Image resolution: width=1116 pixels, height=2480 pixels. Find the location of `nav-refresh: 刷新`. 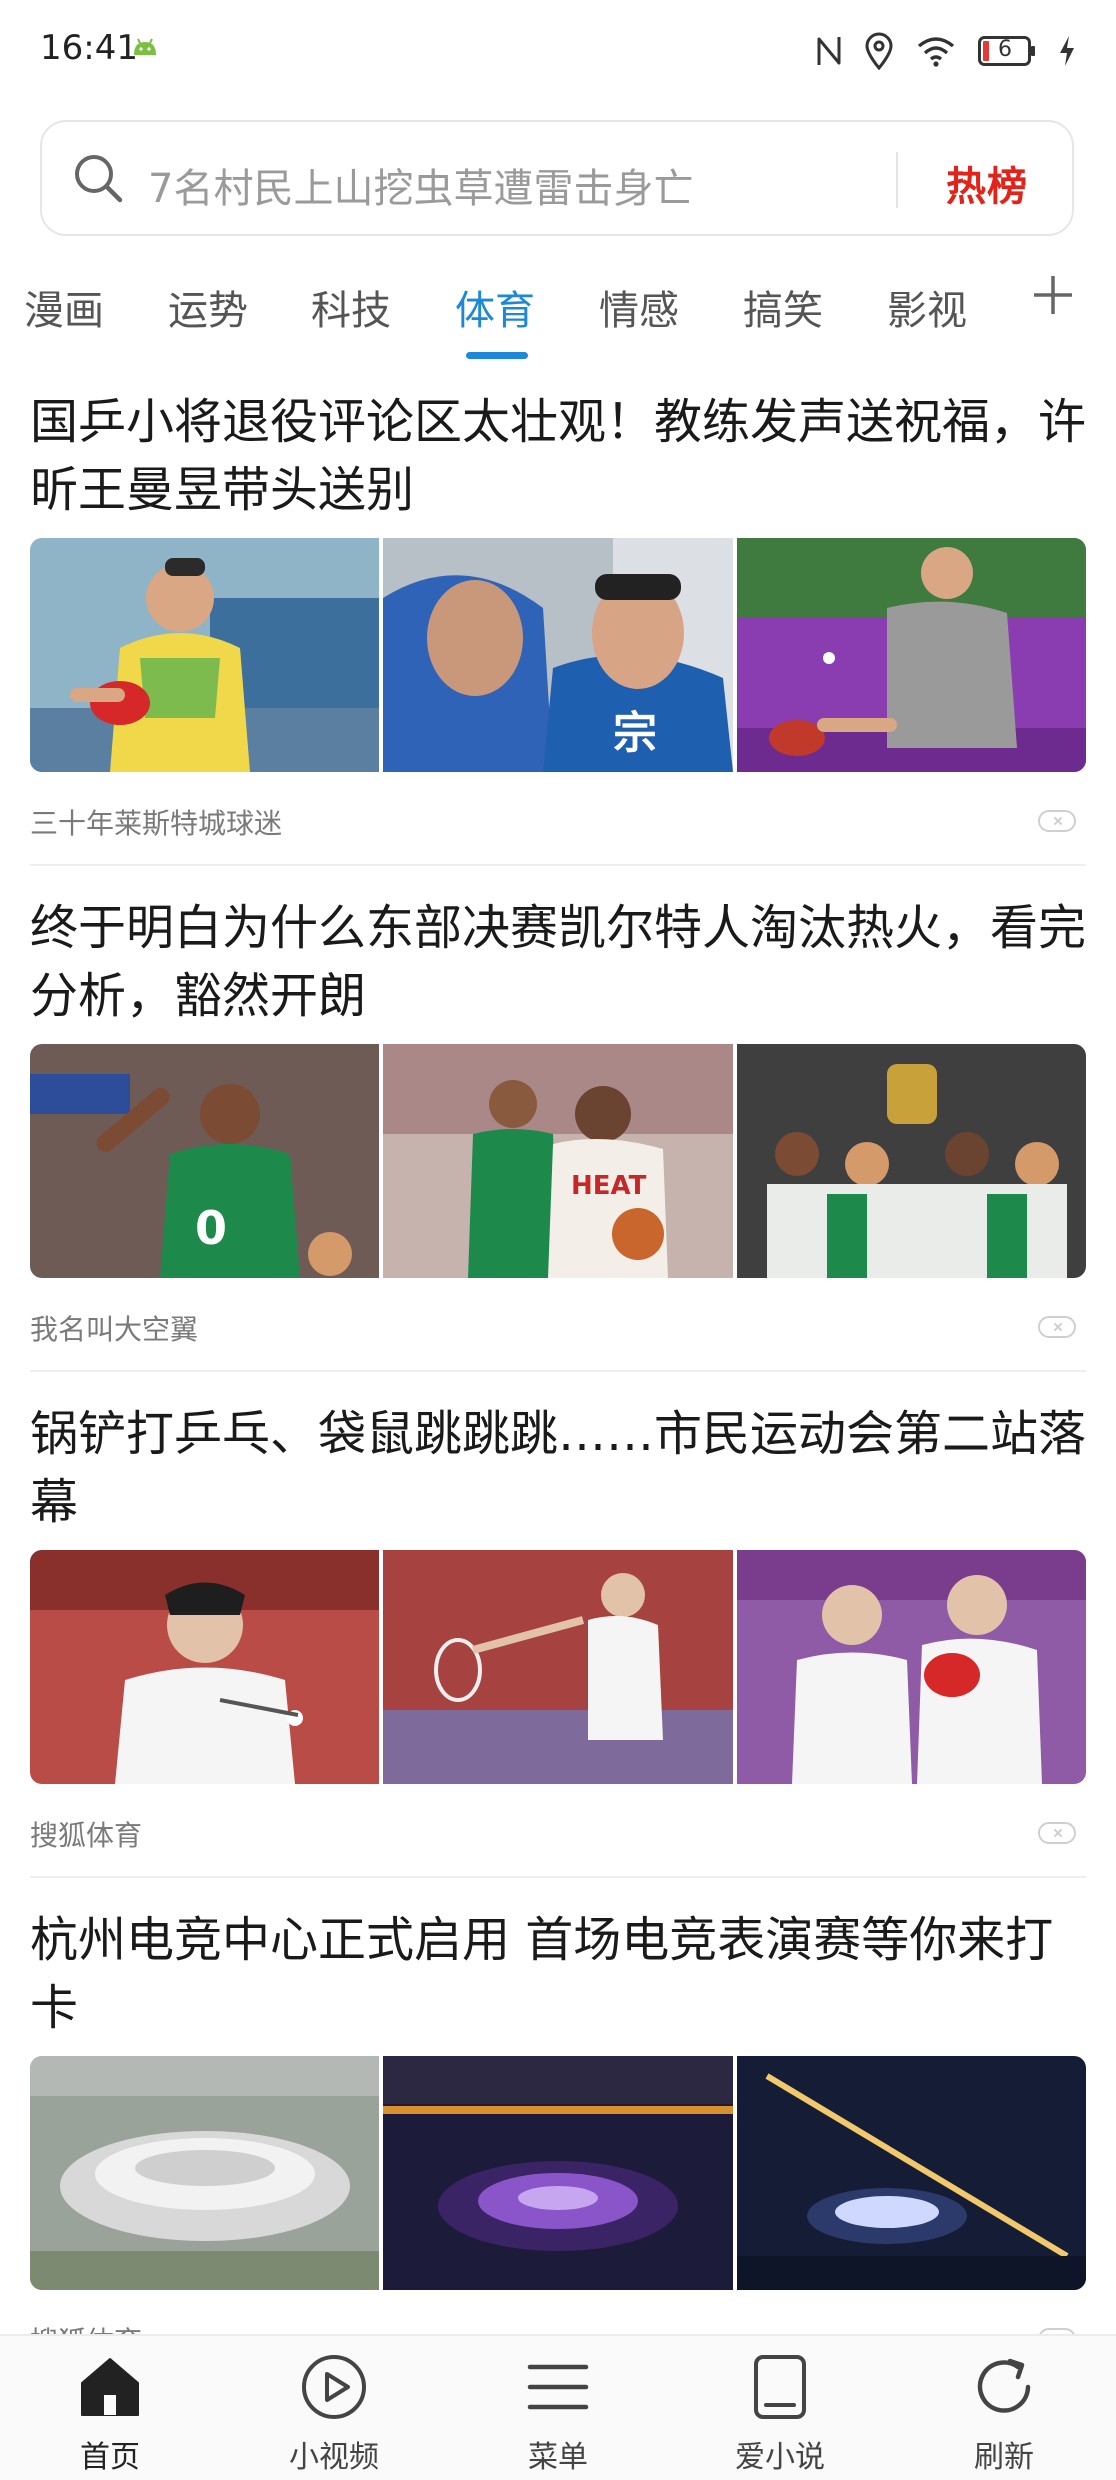

nav-refresh: 刷新 is located at coordinates (1004, 2413).